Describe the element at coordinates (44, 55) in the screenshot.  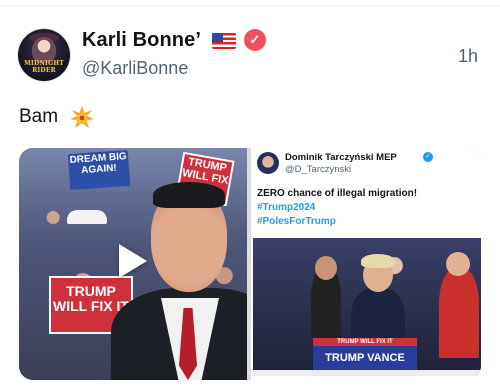
I see `avatar: MIDNIGHT RIDER` at that location.